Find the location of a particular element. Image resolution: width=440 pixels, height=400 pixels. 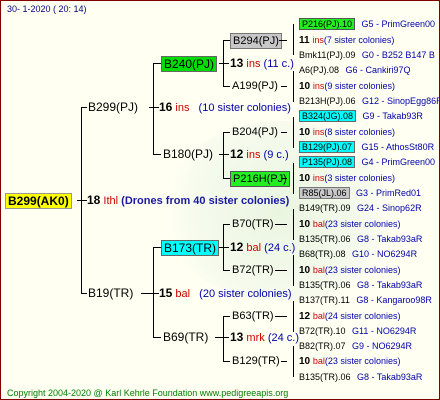

b180-count: 12 is located at coordinates (237, 154).